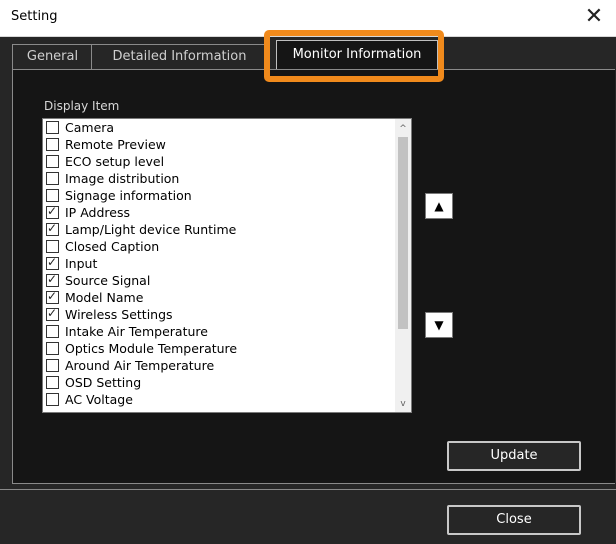 This screenshot has width=616, height=544. What do you see at coordinates (97, 212) in the screenshot?
I see `list-item-label: IP Address` at bounding box center [97, 212].